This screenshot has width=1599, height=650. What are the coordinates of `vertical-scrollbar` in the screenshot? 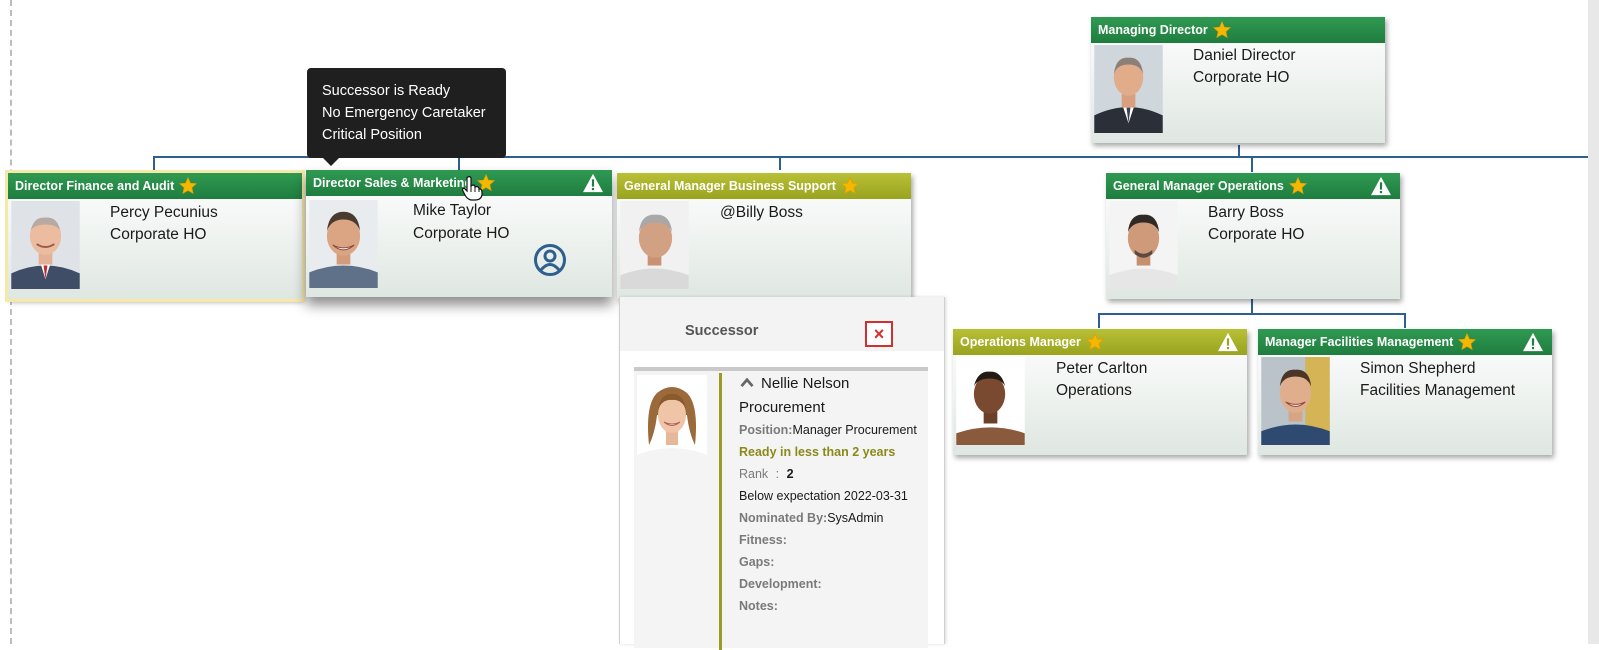 It's located at (1593, 322).